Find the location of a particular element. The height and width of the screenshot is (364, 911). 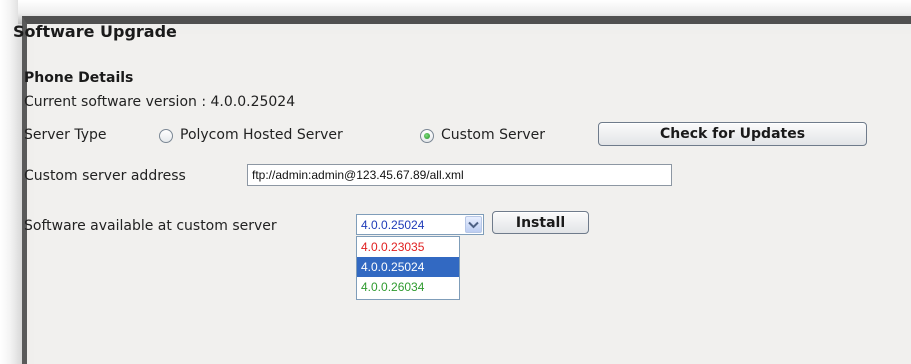

dropdown-option-26034: 4.0.0.26034 is located at coordinates (408, 287).